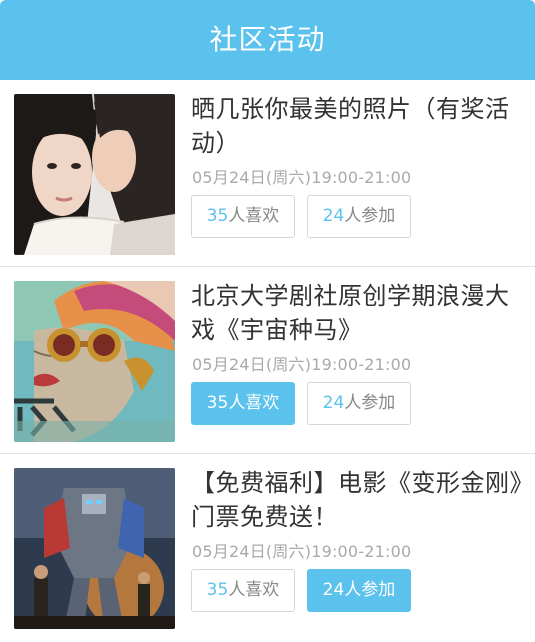 This screenshot has width=535, height=642. I want to click on activity-title: 【免费福利】电影《变形金刚》门票免费送！, so click(357, 500).